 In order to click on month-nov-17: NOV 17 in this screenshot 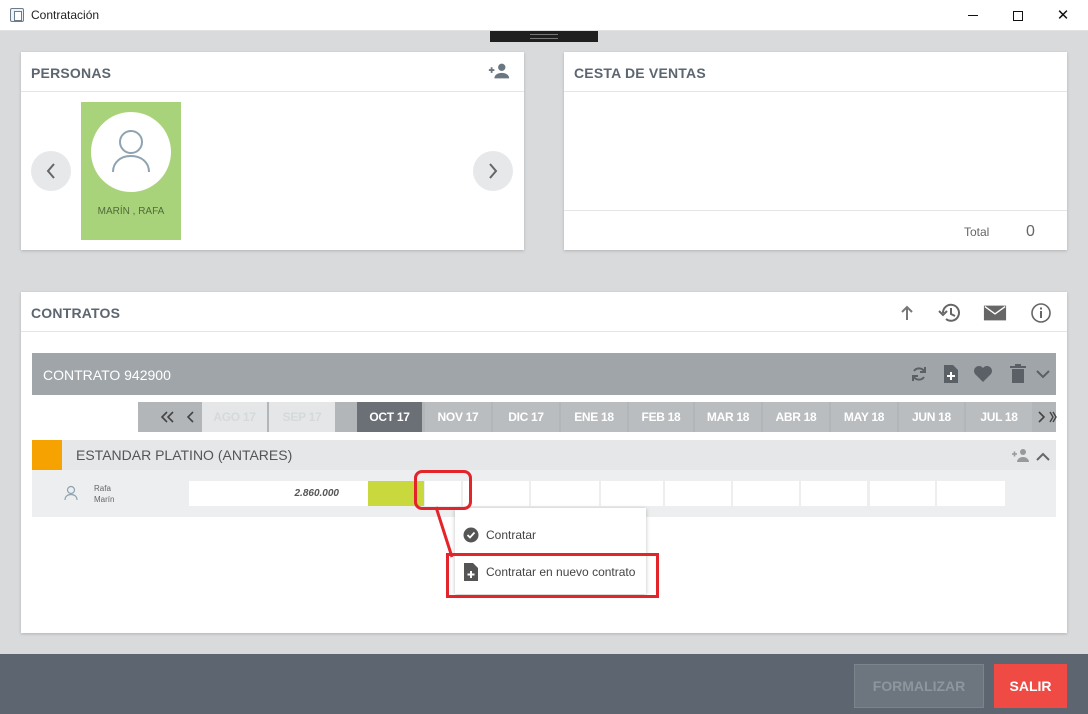, I will do `click(458, 417)`.